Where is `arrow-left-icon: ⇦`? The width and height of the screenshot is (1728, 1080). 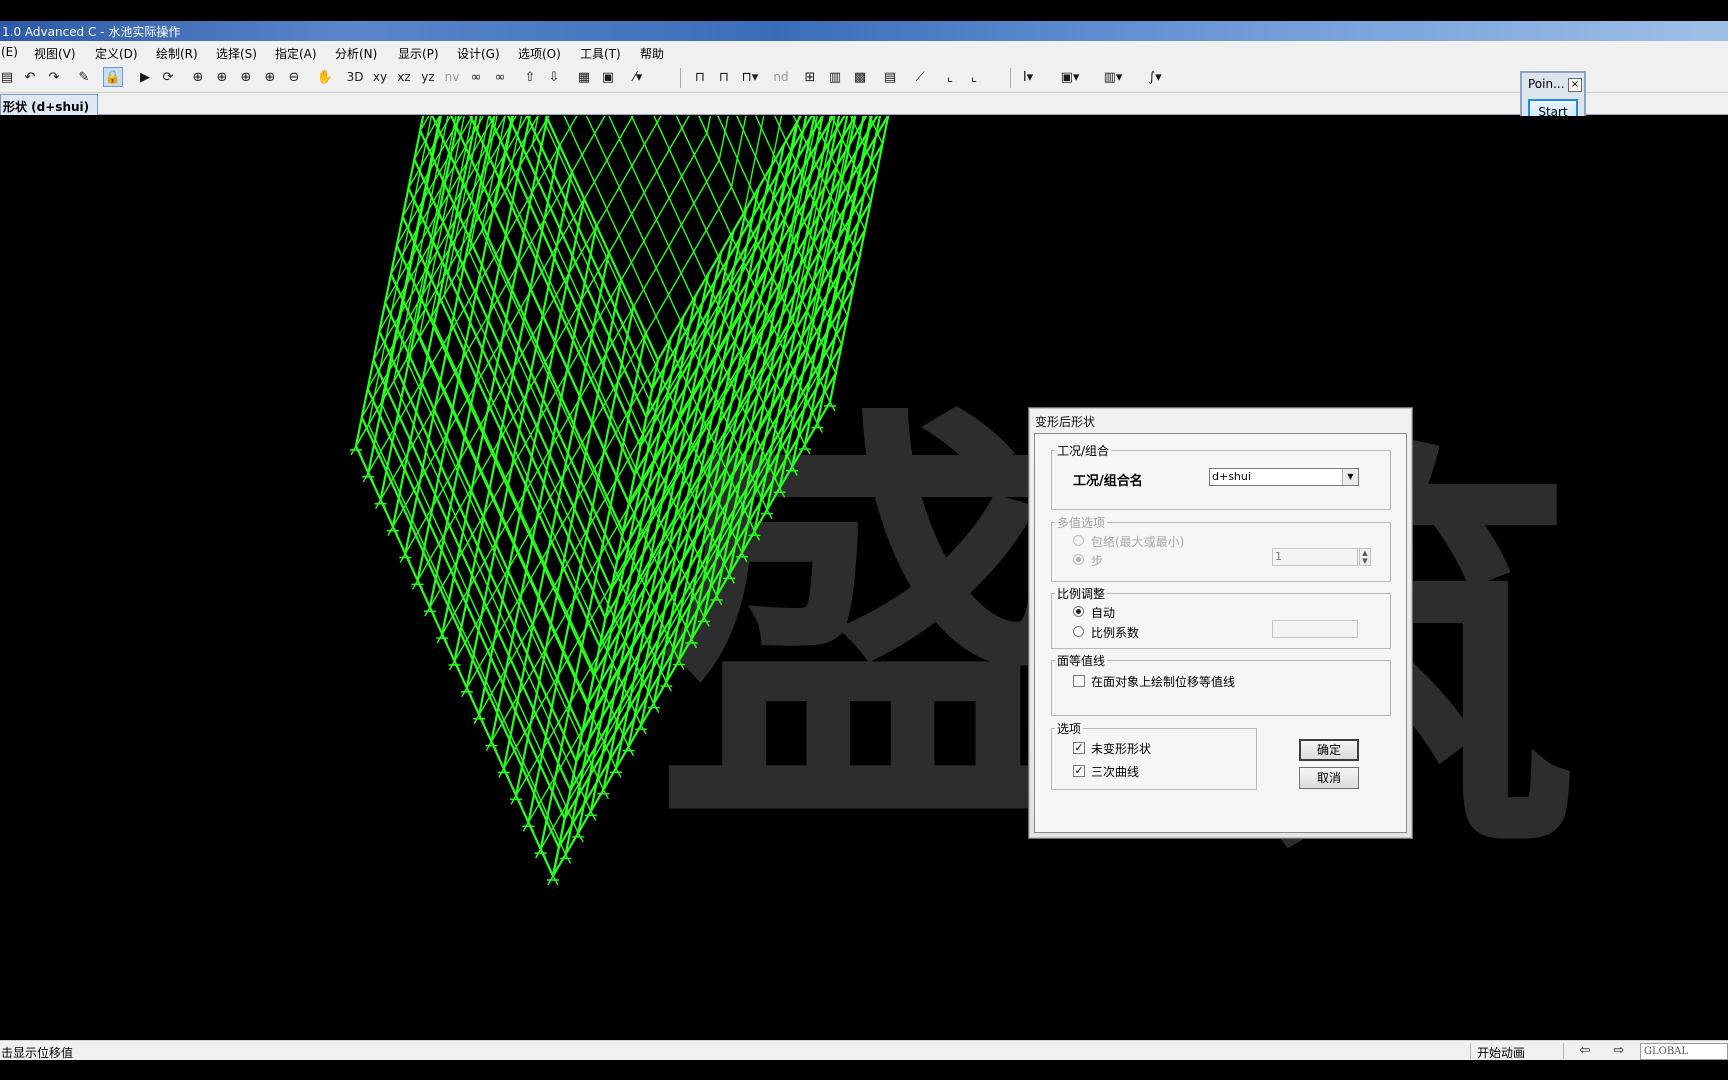 arrow-left-icon: ⇦ is located at coordinates (1585, 1051).